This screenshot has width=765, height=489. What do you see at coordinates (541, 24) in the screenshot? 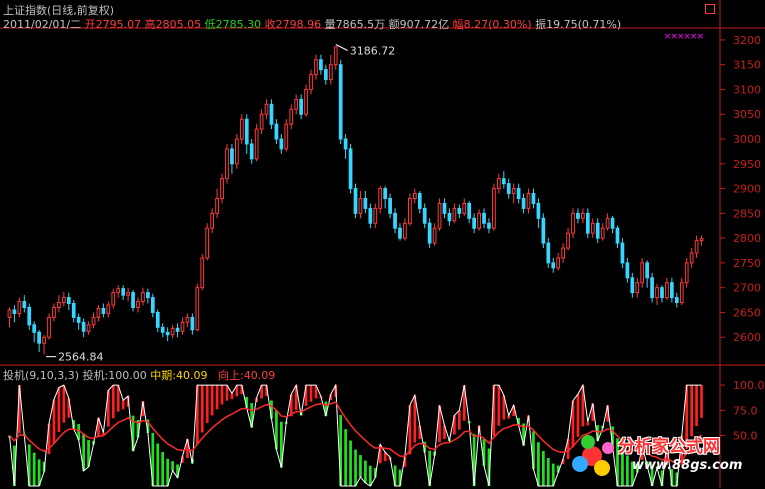
I see `amplitude-label: 振` at bounding box center [541, 24].